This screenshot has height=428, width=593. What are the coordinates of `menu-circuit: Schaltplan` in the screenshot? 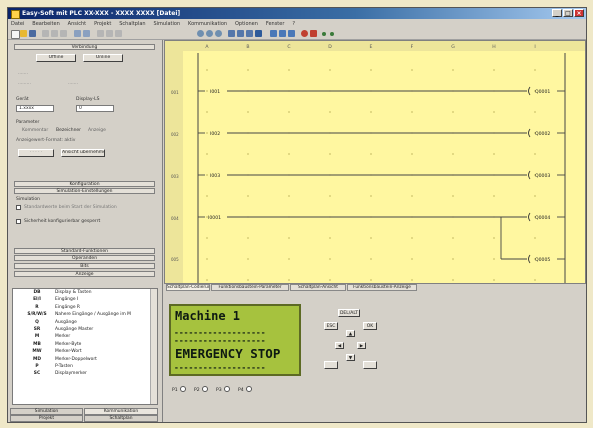 It's located at (132, 24).